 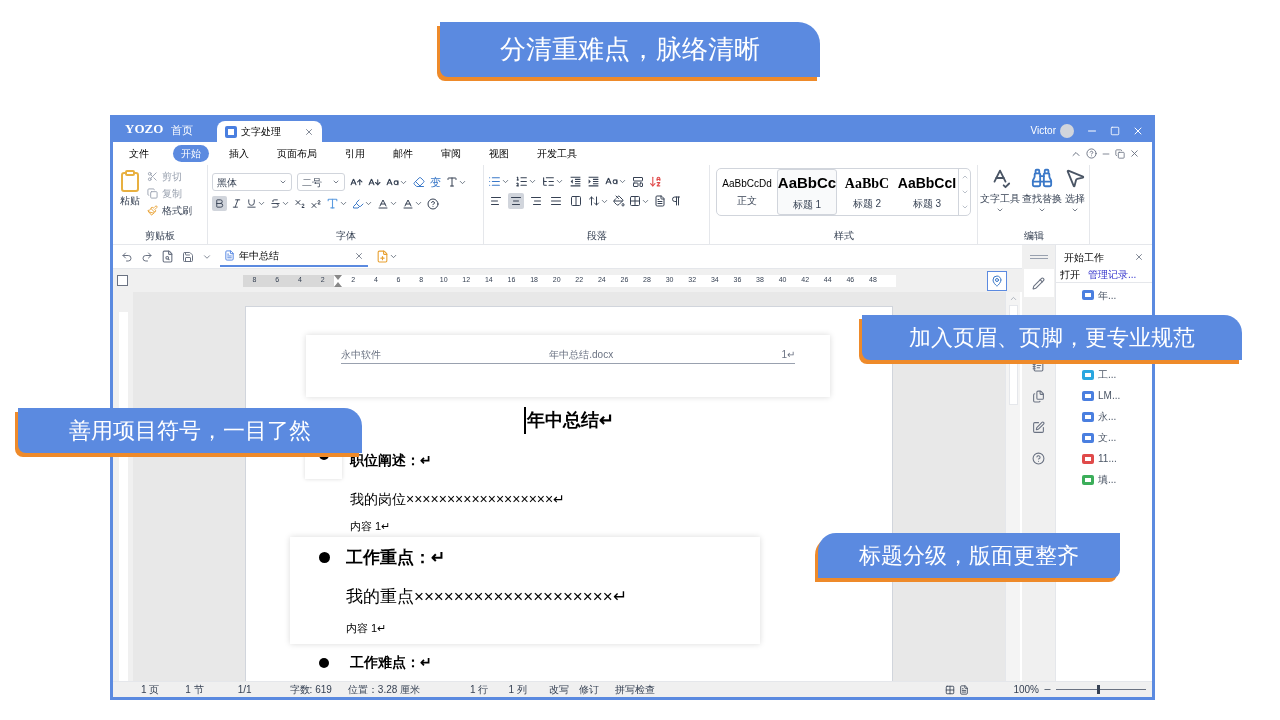 What do you see at coordinates (1115, 130) in the screenshot?
I see `maximize-icon` at bounding box center [1115, 130].